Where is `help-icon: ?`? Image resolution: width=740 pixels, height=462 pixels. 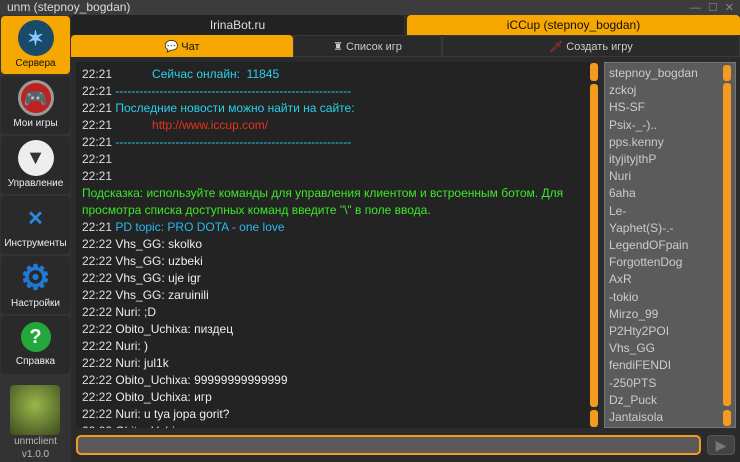
help-icon: ? is located at coordinates (35, 337).